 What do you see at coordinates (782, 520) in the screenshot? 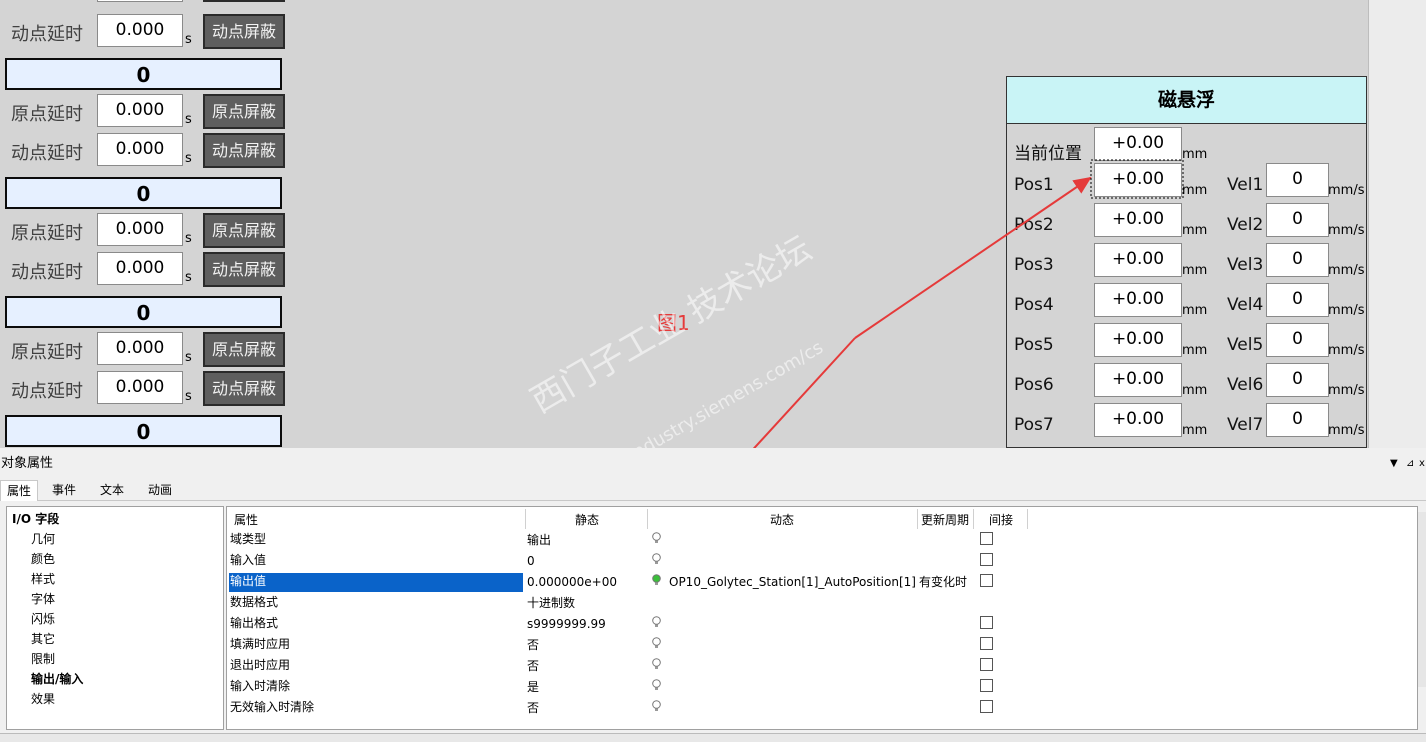
I see `col-header-dynamic: 动态` at bounding box center [782, 520].